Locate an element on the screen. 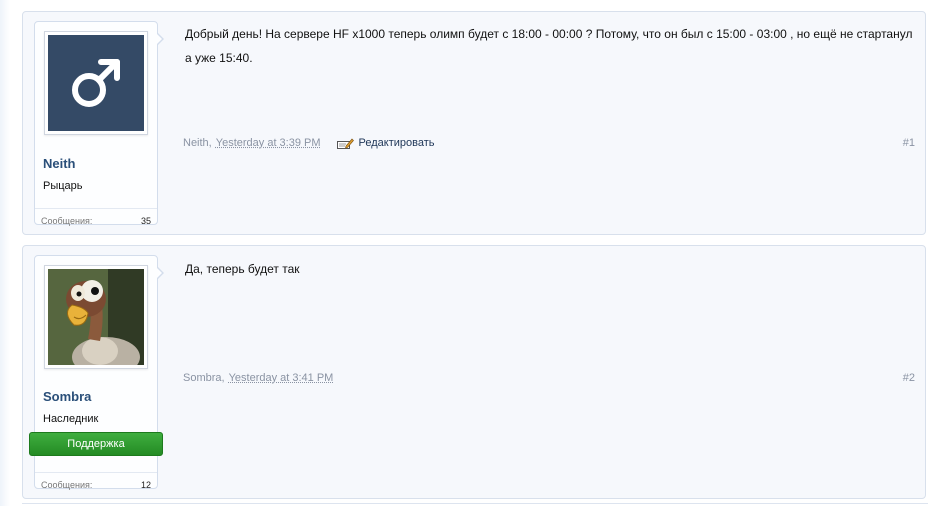 The image size is (933, 506). post-author: Neith, is located at coordinates (197, 143).